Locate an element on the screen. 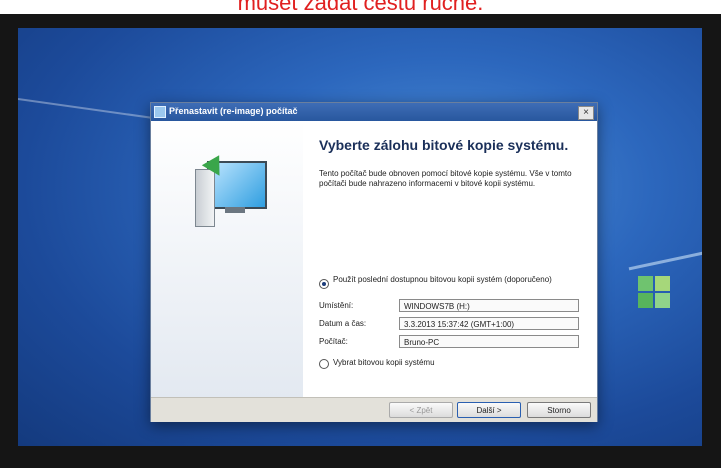  back-button: < Zpět is located at coordinates (421, 410).